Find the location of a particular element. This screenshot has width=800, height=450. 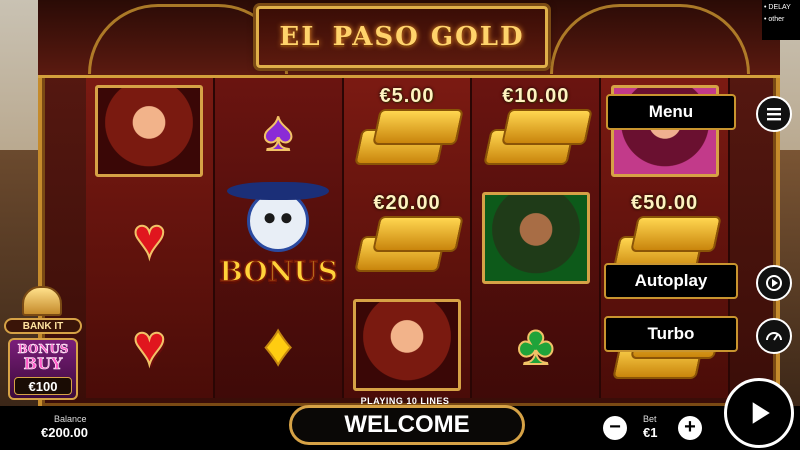

bonus-scatter-symbol: BONUS is located at coordinates (278, 235).